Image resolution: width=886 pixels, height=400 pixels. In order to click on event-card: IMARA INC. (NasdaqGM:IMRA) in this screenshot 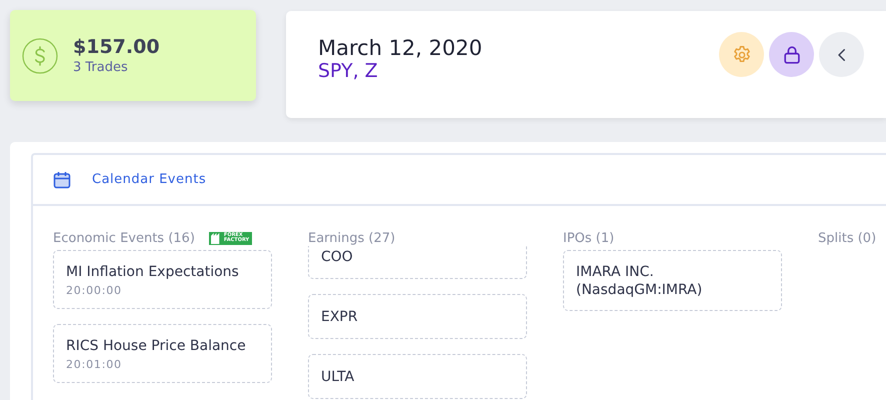, I will do `click(672, 280)`.